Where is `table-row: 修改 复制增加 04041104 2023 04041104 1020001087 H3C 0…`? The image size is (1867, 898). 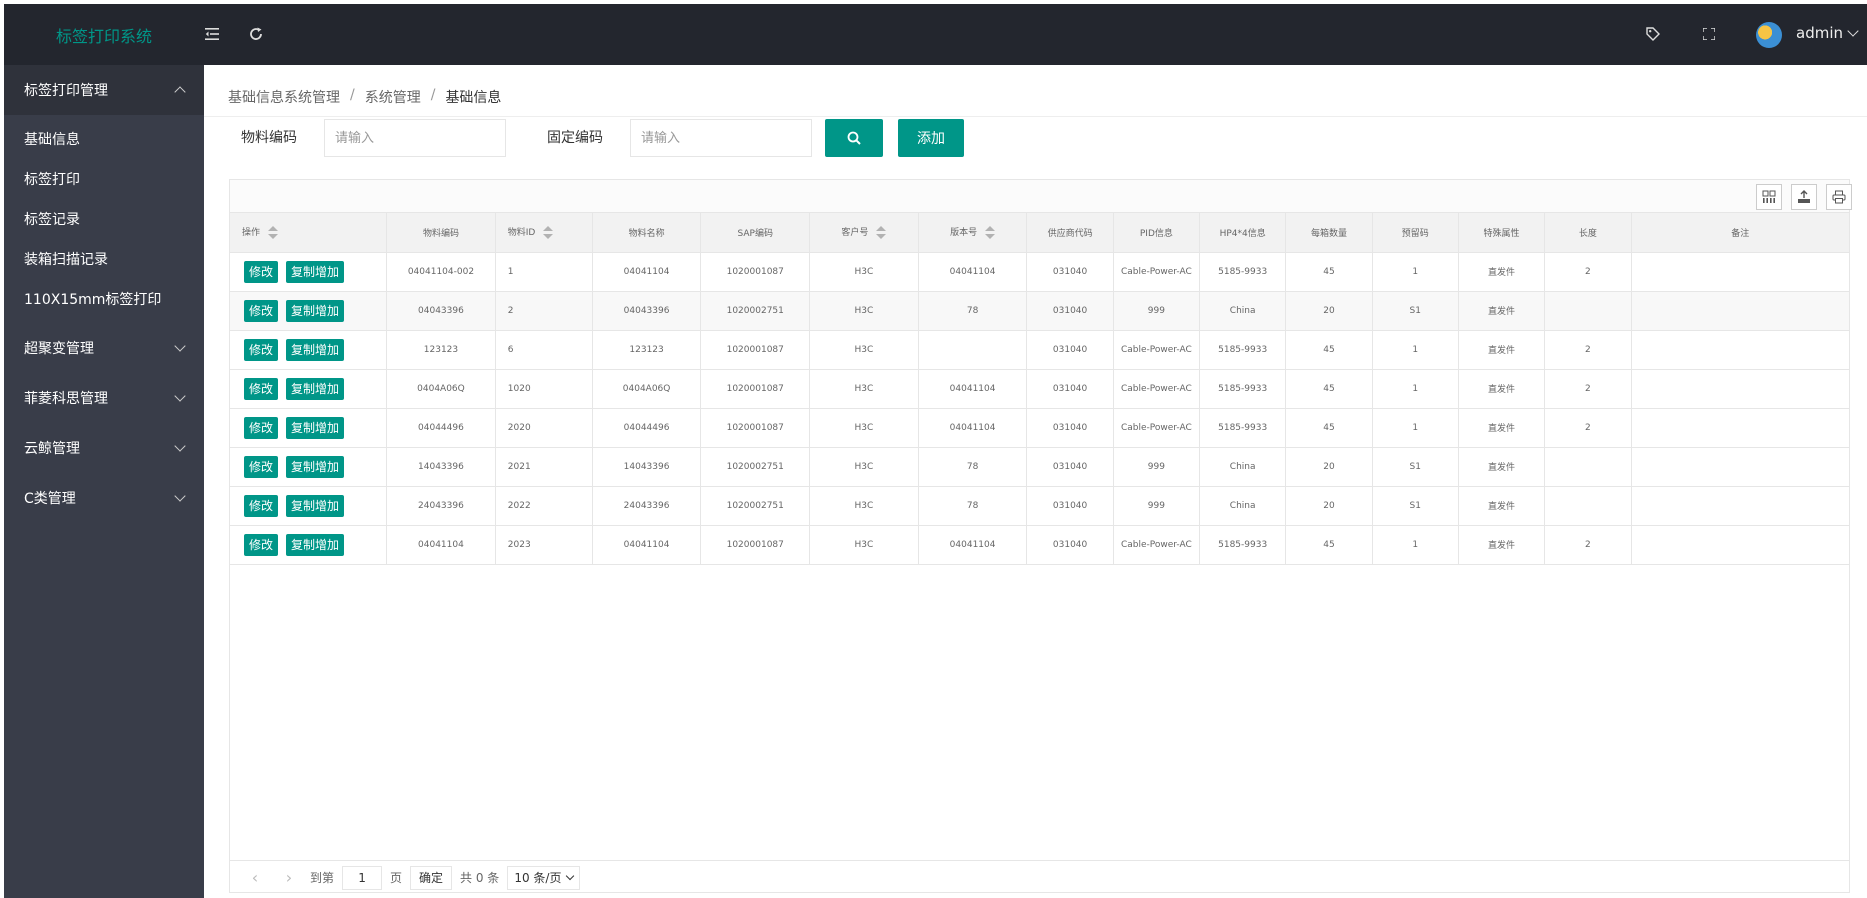 table-row: 修改 复制增加 04041104 2023 04041104 1020001087 H3C 0… is located at coordinates (1040, 545).